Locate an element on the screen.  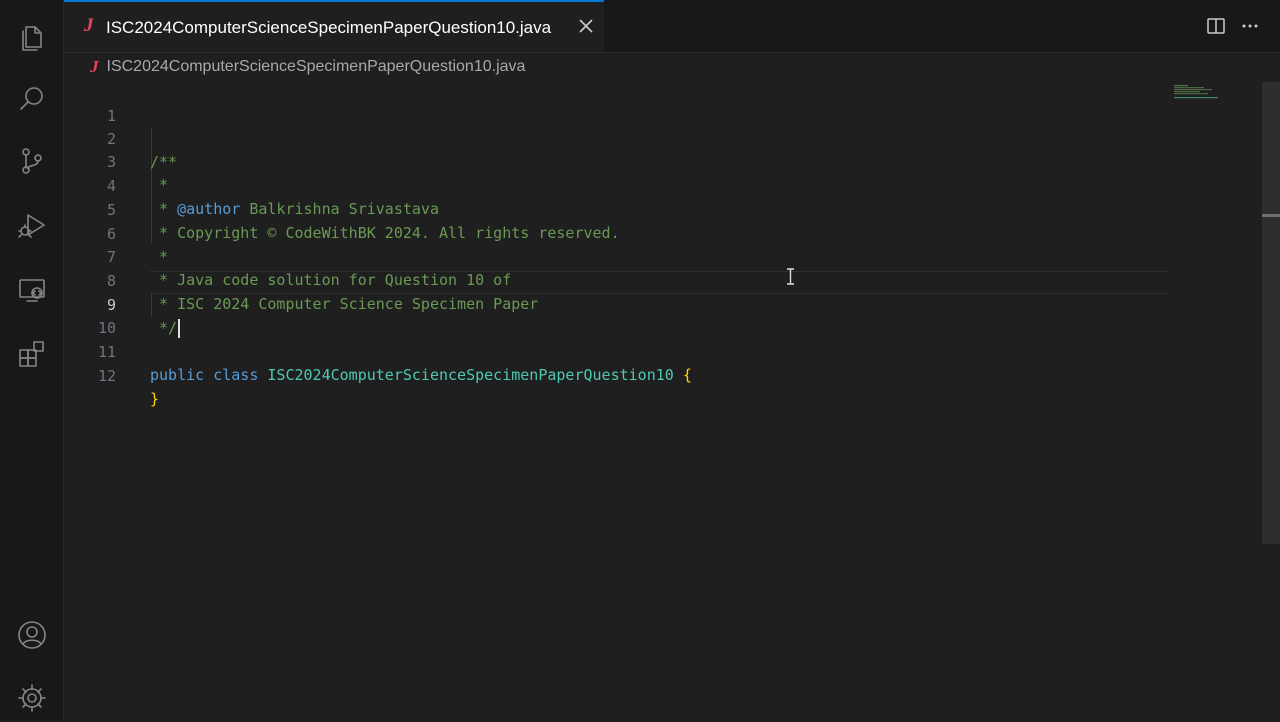
source-control-icon is located at coordinates (31, 161).